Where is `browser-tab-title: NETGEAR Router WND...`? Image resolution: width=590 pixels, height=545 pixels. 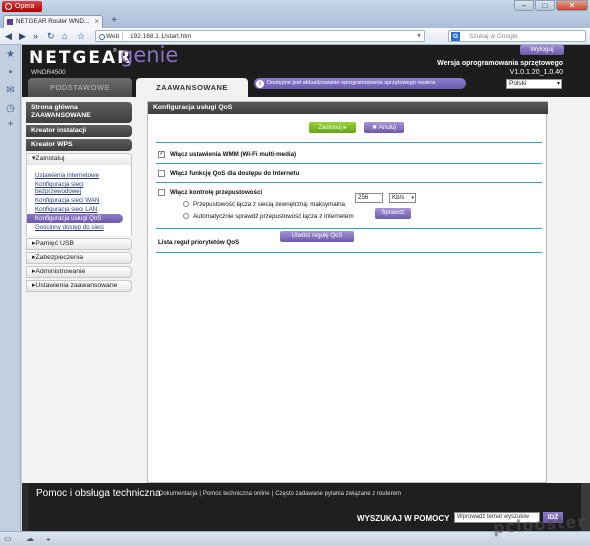
browser-tab-title: NETGEAR Router WND... is located at coordinates (53, 21).